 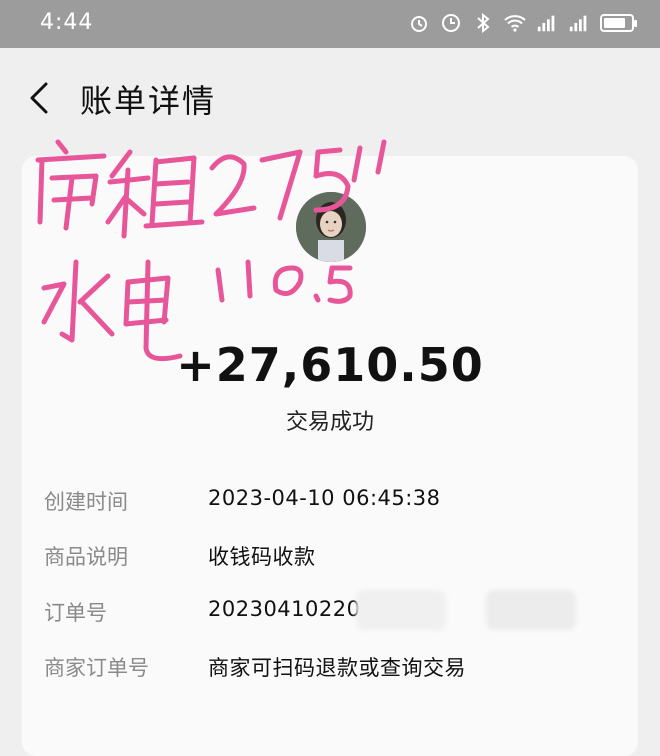 What do you see at coordinates (515, 23) in the screenshot?
I see `wifi-icon` at bounding box center [515, 23].